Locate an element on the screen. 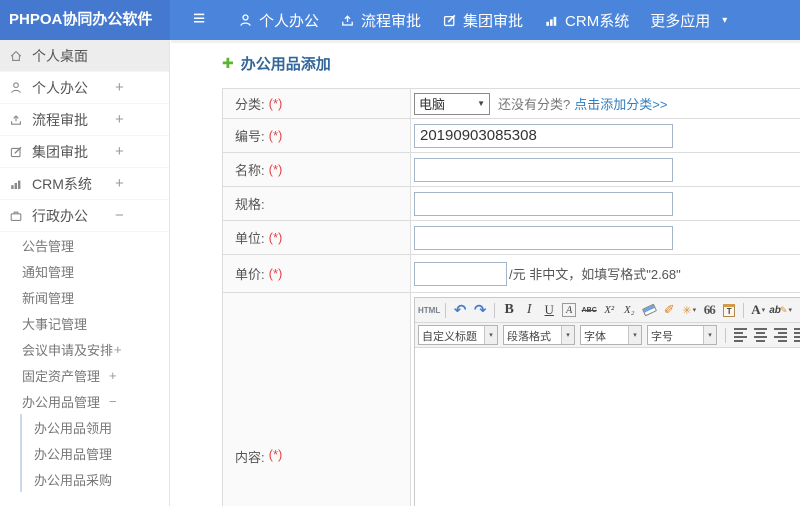  edit-icon is located at coordinates (449, 20).